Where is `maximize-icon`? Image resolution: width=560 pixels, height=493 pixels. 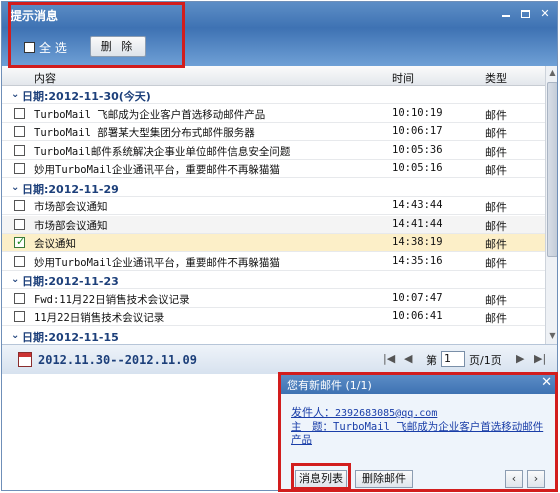
maximize-icon is located at coordinates (525, 14).